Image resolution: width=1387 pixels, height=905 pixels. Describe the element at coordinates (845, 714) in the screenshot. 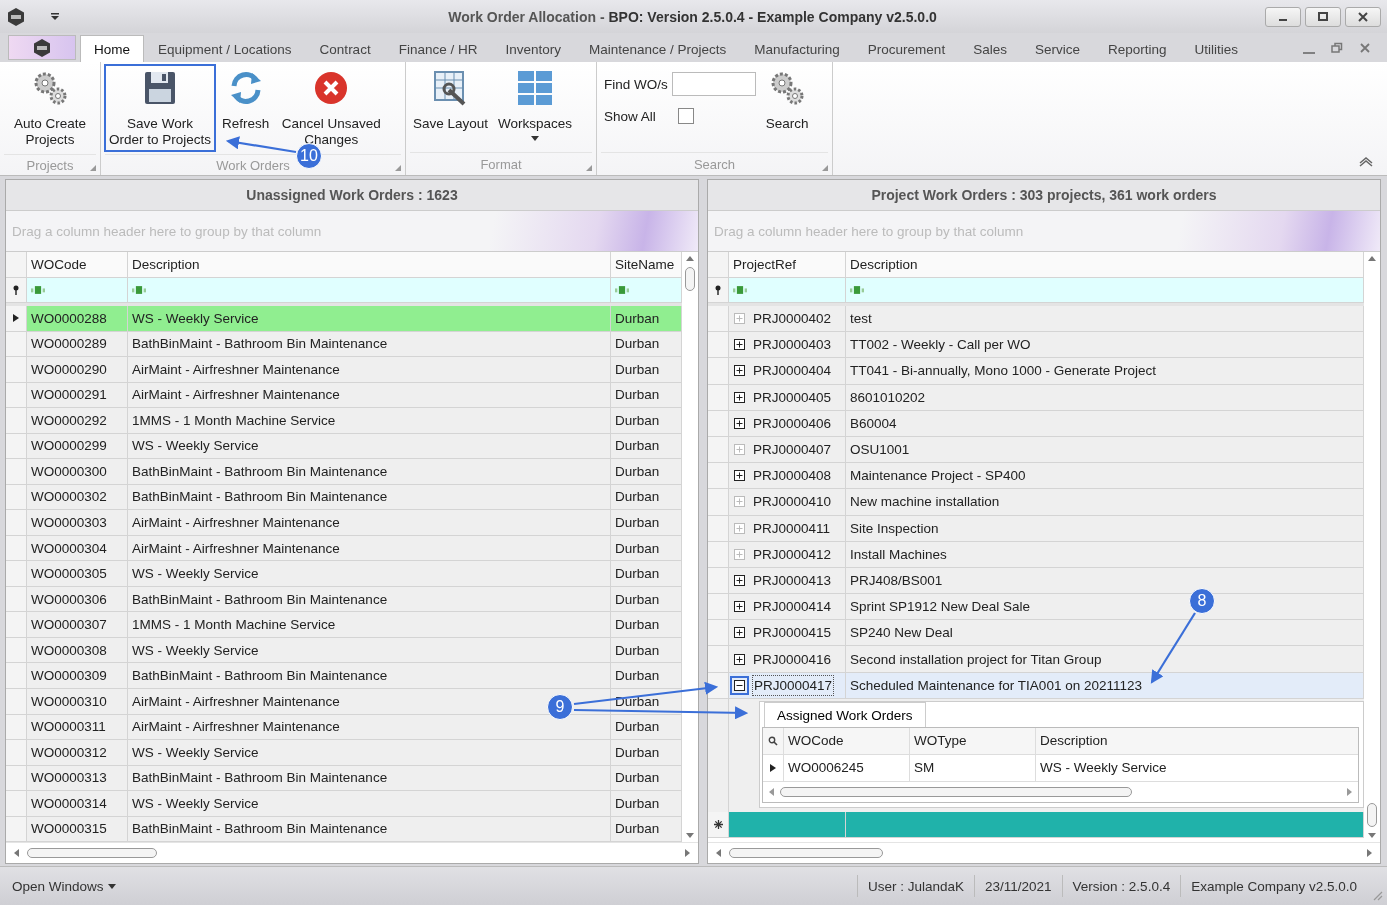

I see `detail-tab: Assigned Work Orders` at that location.